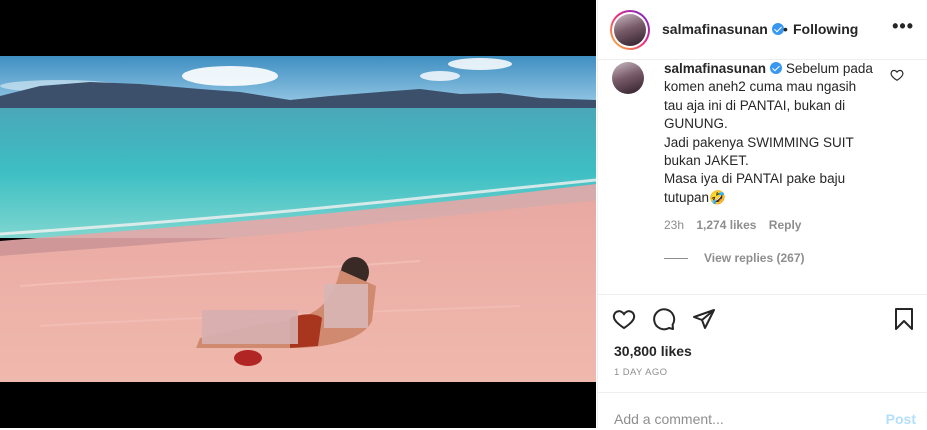  Describe the element at coordinates (825, 29) in the screenshot. I see `following-button: Following` at that location.